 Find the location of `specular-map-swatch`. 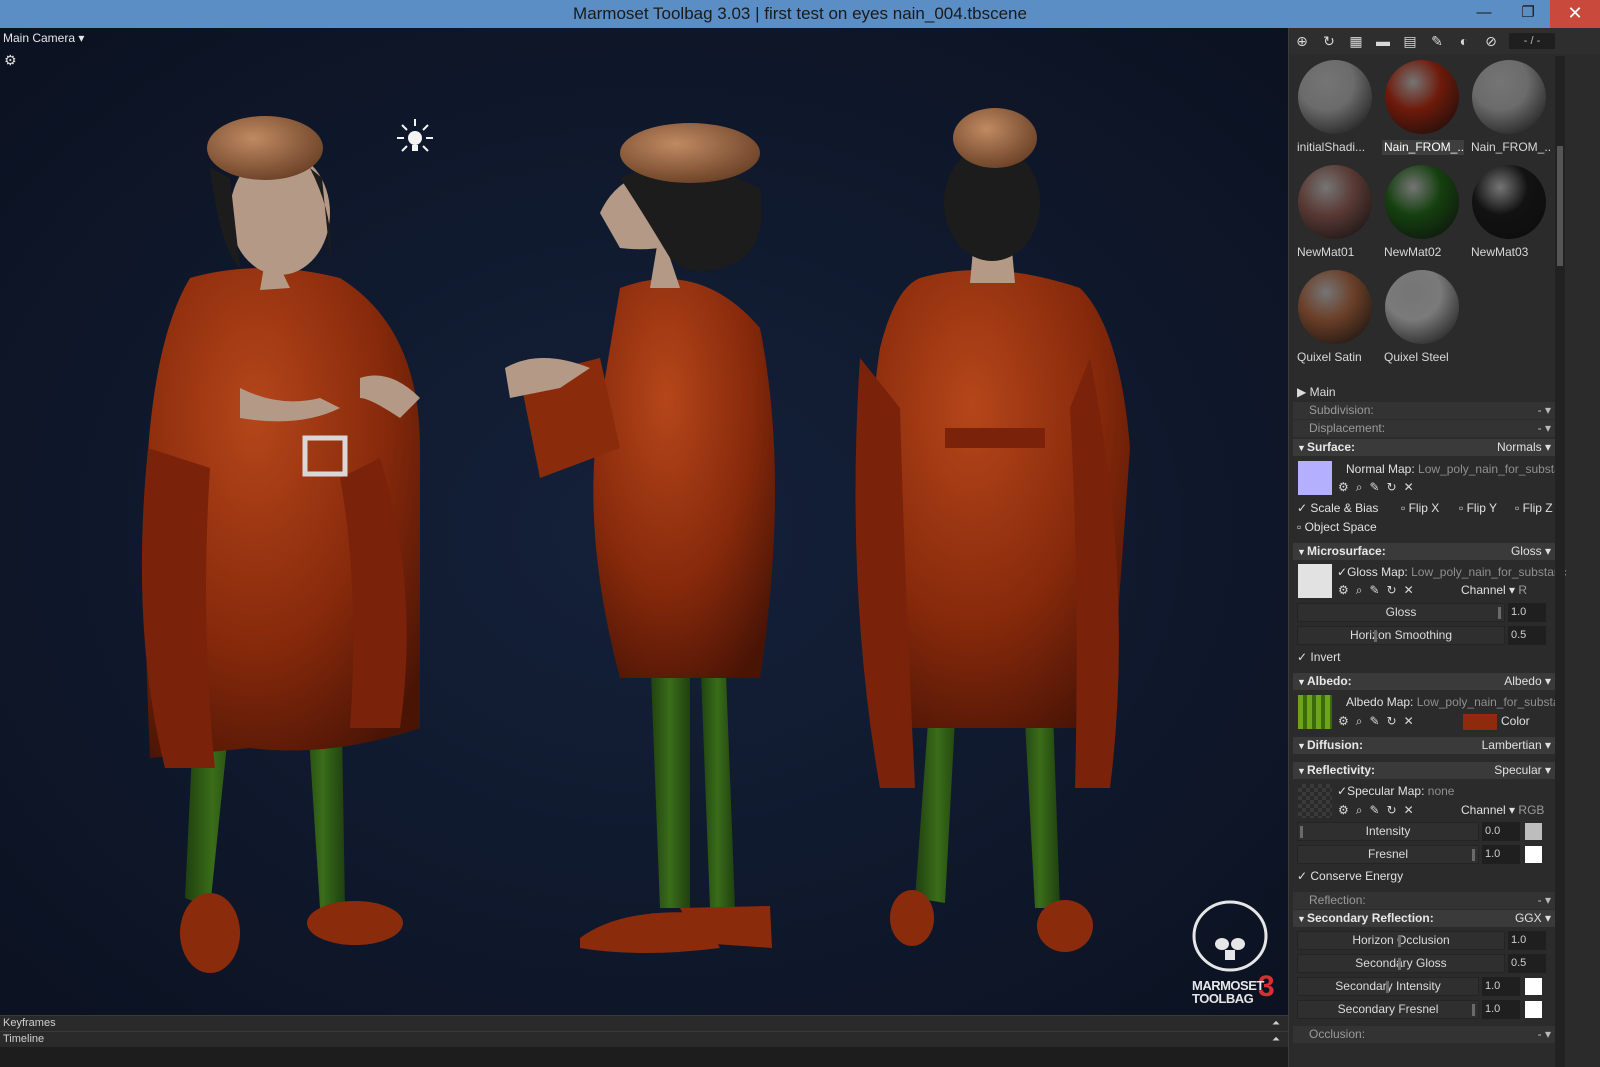

specular-map-swatch is located at coordinates (1315, 801).